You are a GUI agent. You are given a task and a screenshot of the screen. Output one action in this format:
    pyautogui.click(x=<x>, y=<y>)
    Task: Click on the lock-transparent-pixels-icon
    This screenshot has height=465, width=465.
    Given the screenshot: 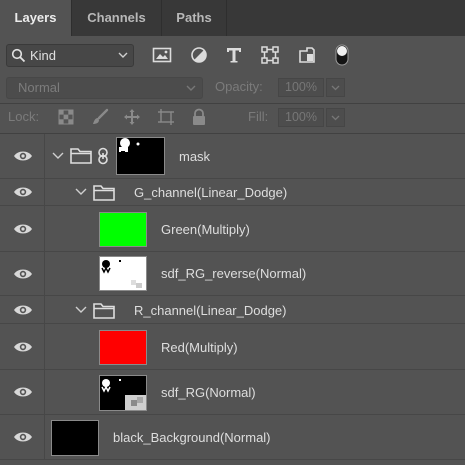 What is the action you would take?
    pyautogui.click(x=66, y=117)
    